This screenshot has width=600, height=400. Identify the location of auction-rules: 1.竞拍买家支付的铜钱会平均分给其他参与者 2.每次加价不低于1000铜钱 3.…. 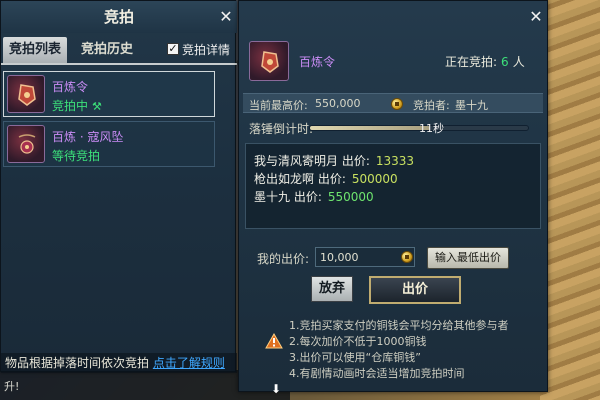
(394, 352).